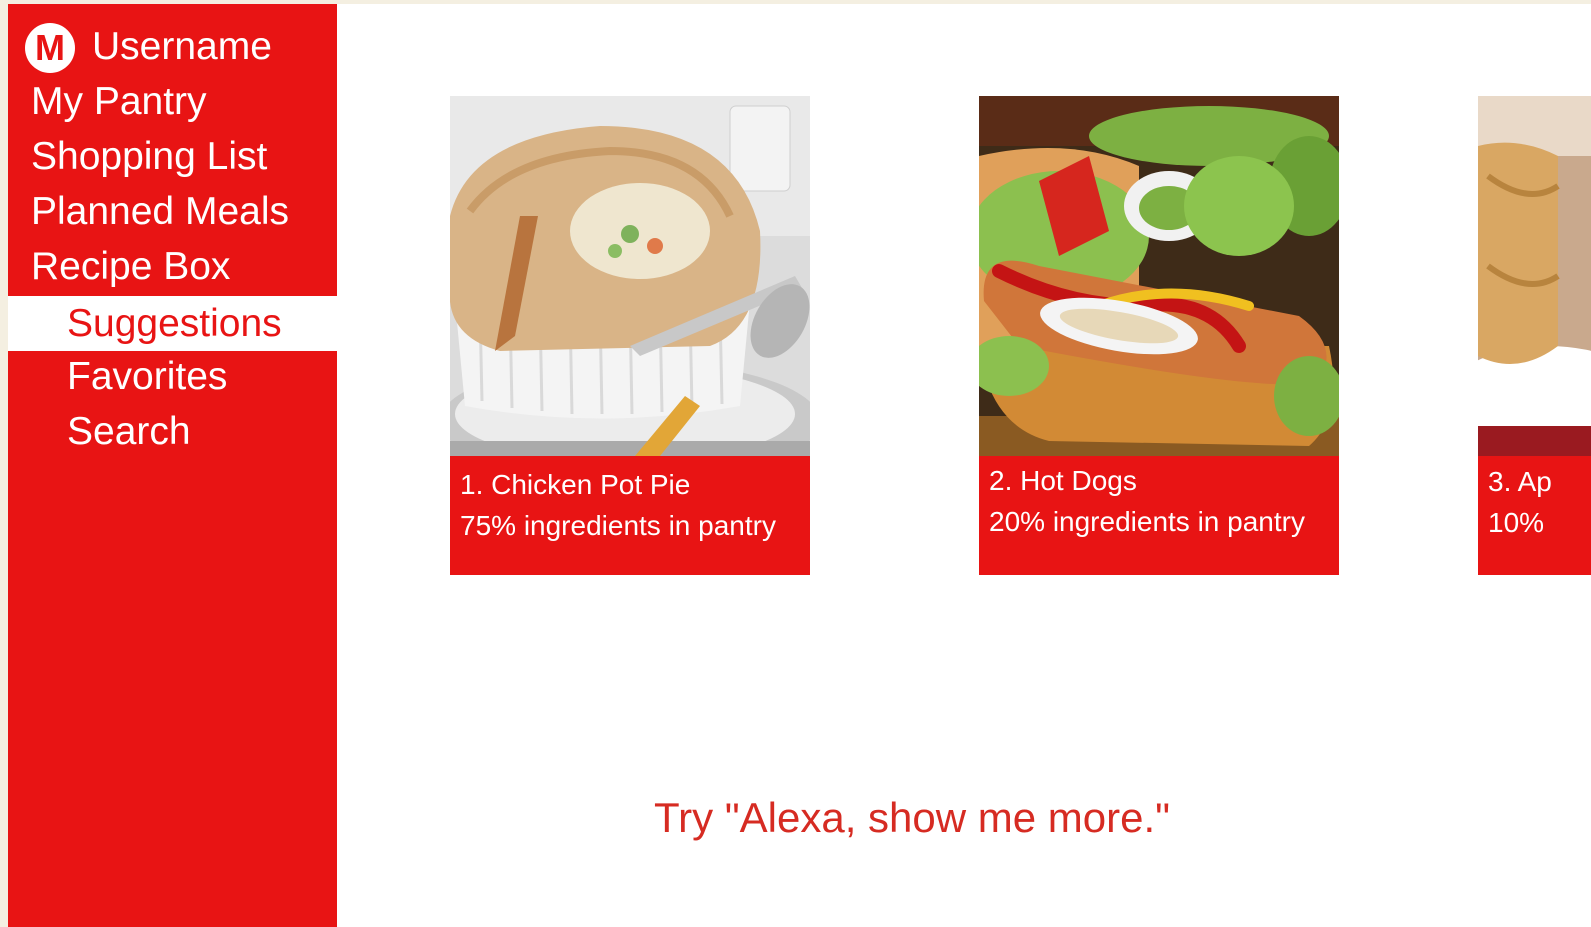  I want to click on recipe-card-title: 3. Ap, so click(1520, 481).